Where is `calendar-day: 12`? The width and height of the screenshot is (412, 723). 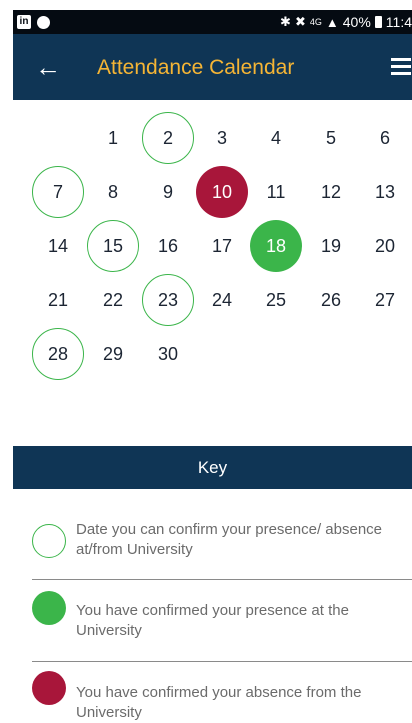 calendar-day: 12 is located at coordinates (331, 192).